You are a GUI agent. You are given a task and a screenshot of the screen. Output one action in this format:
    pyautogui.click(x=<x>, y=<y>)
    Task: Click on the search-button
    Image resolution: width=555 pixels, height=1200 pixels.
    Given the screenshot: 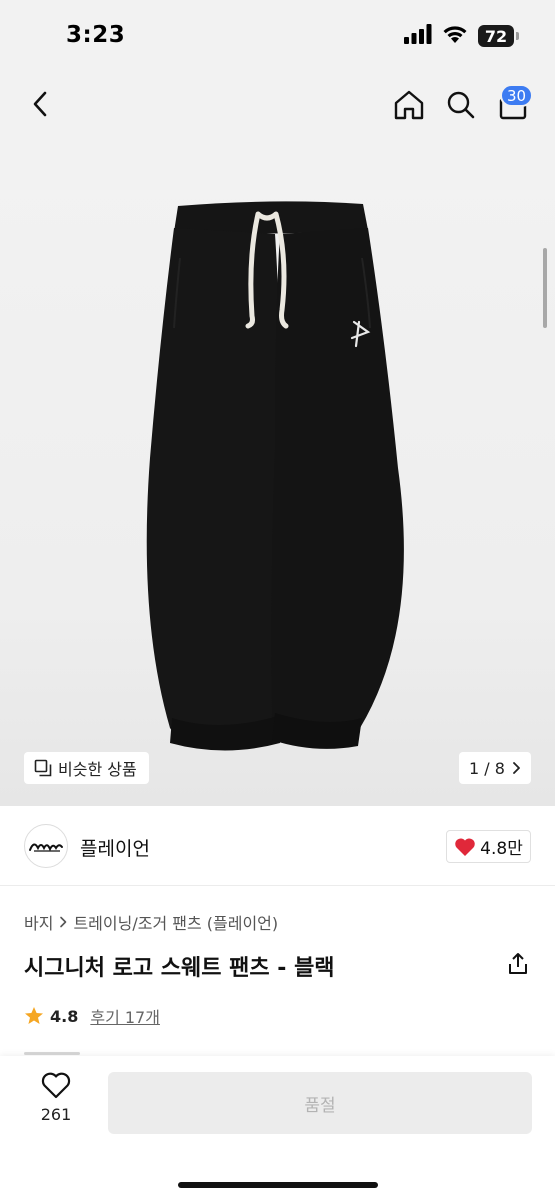 What is the action you would take?
    pyautogui.click(x=461, y=105)
    